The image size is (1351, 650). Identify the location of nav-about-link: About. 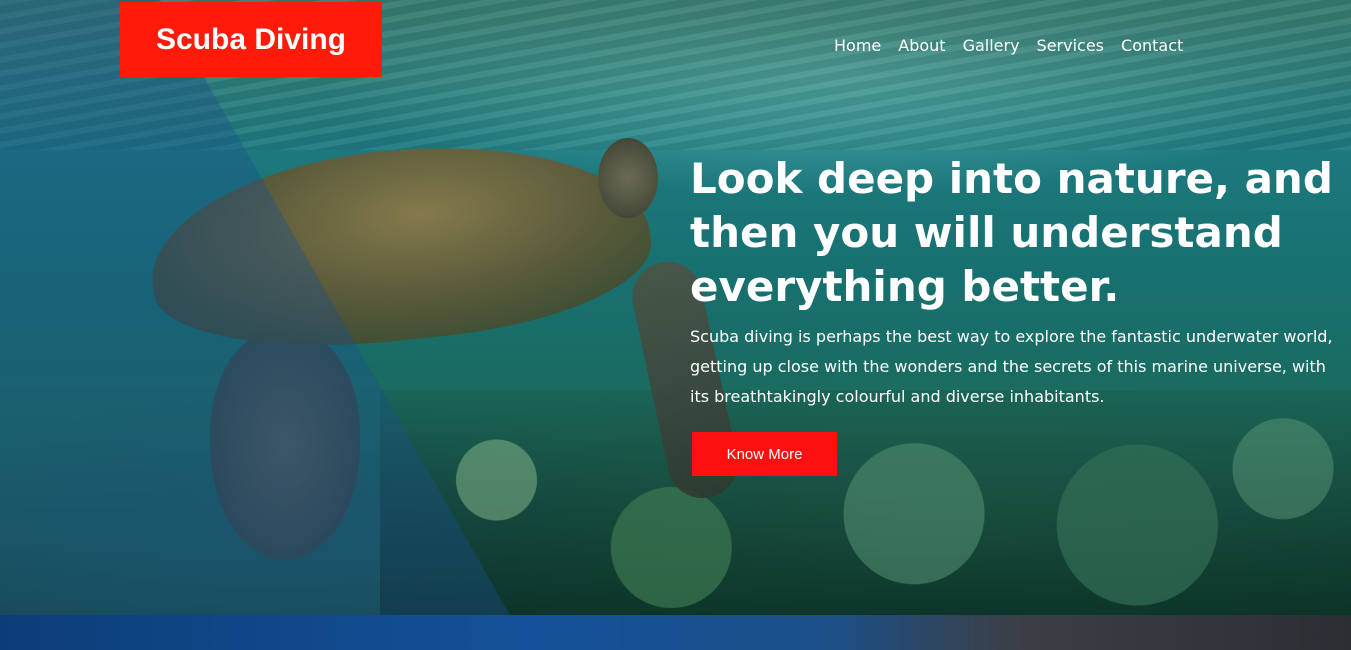
(921, 45).